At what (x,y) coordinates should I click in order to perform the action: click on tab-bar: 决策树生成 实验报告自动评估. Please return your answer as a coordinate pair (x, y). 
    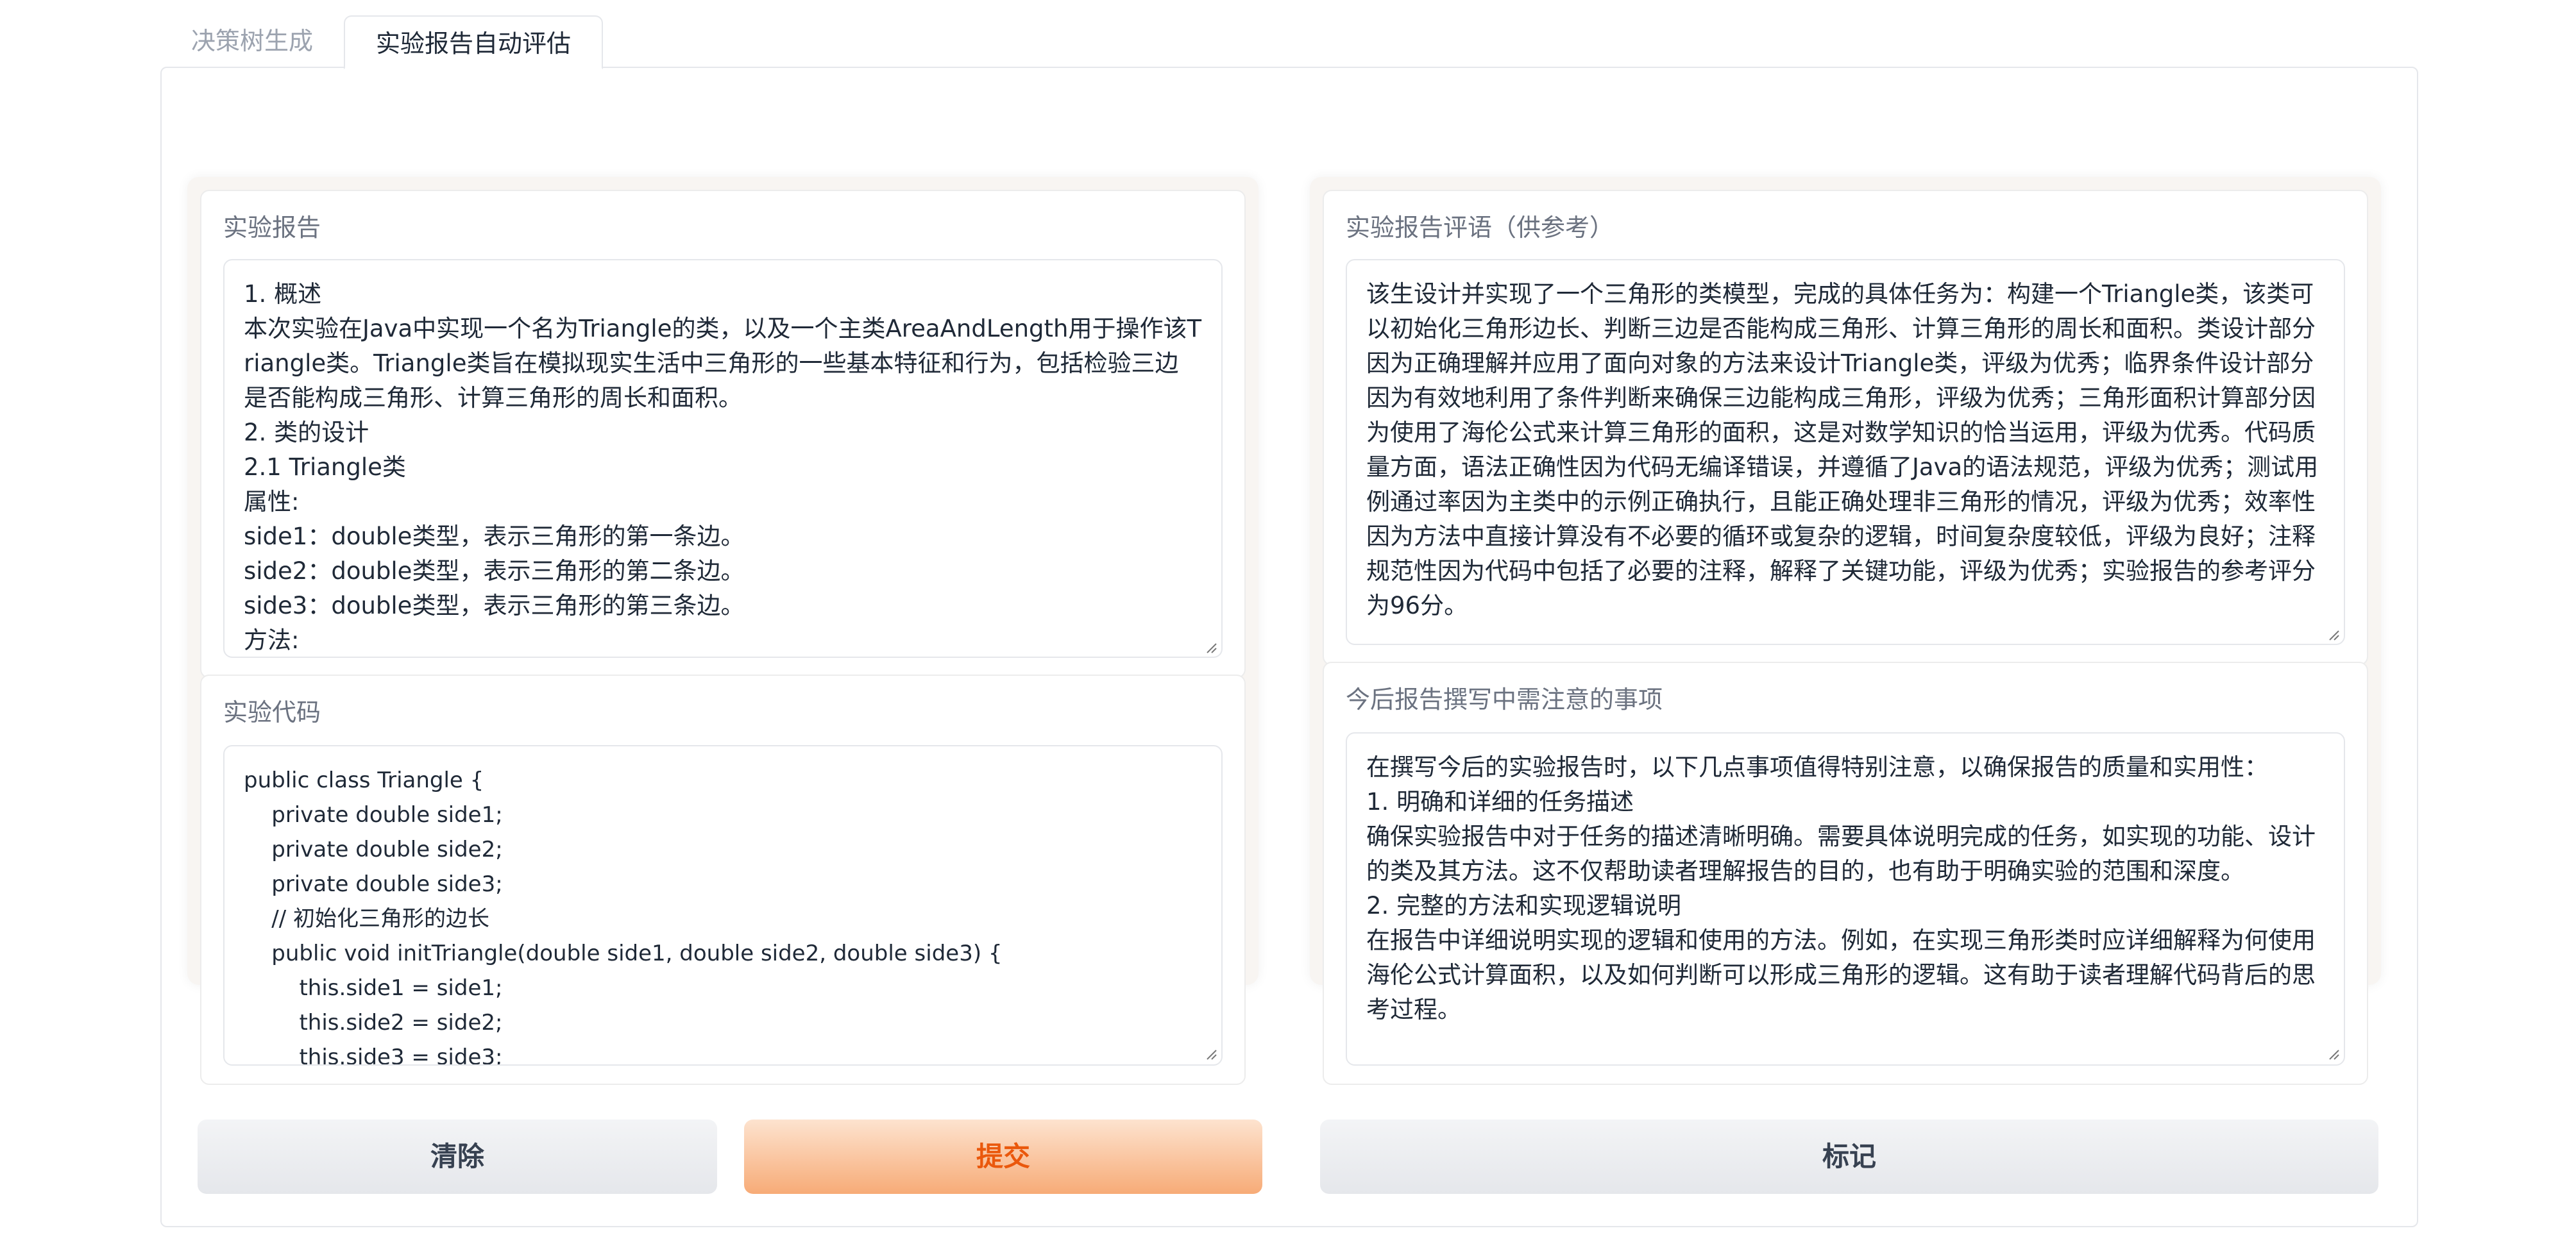
    Looking at the image, I should click on (382, 42).